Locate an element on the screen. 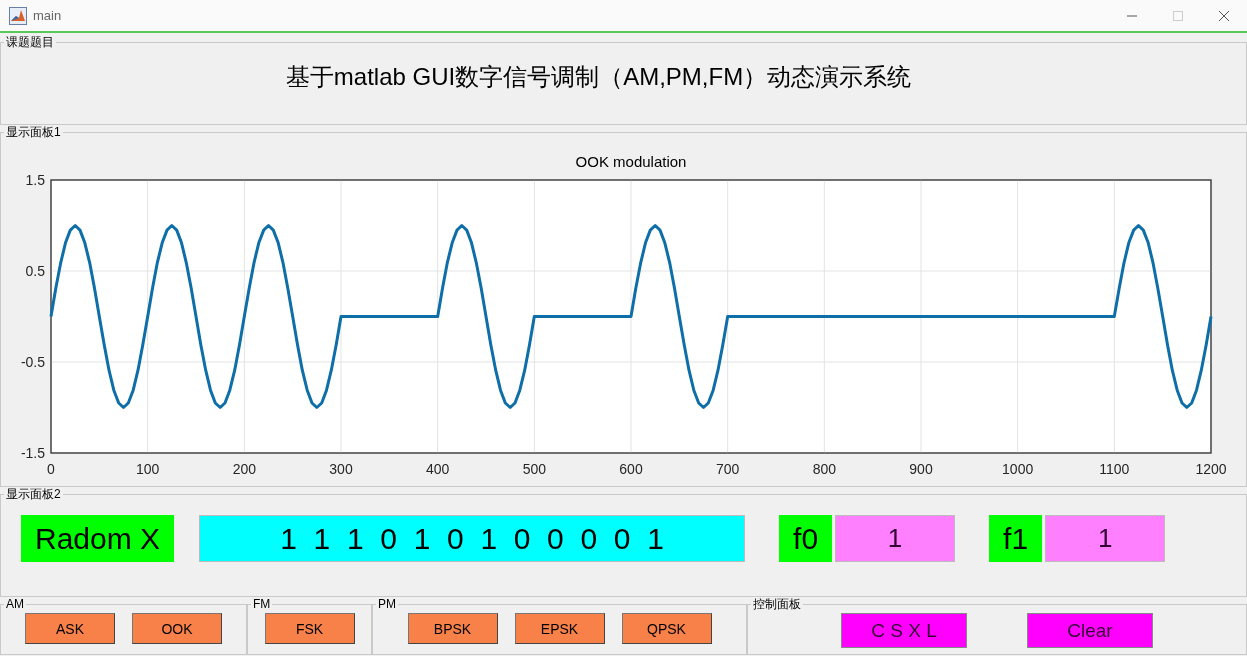 This screenshot has width=1247, height=656. panel-label: 控制面板 is located at coordinates (777, 604).